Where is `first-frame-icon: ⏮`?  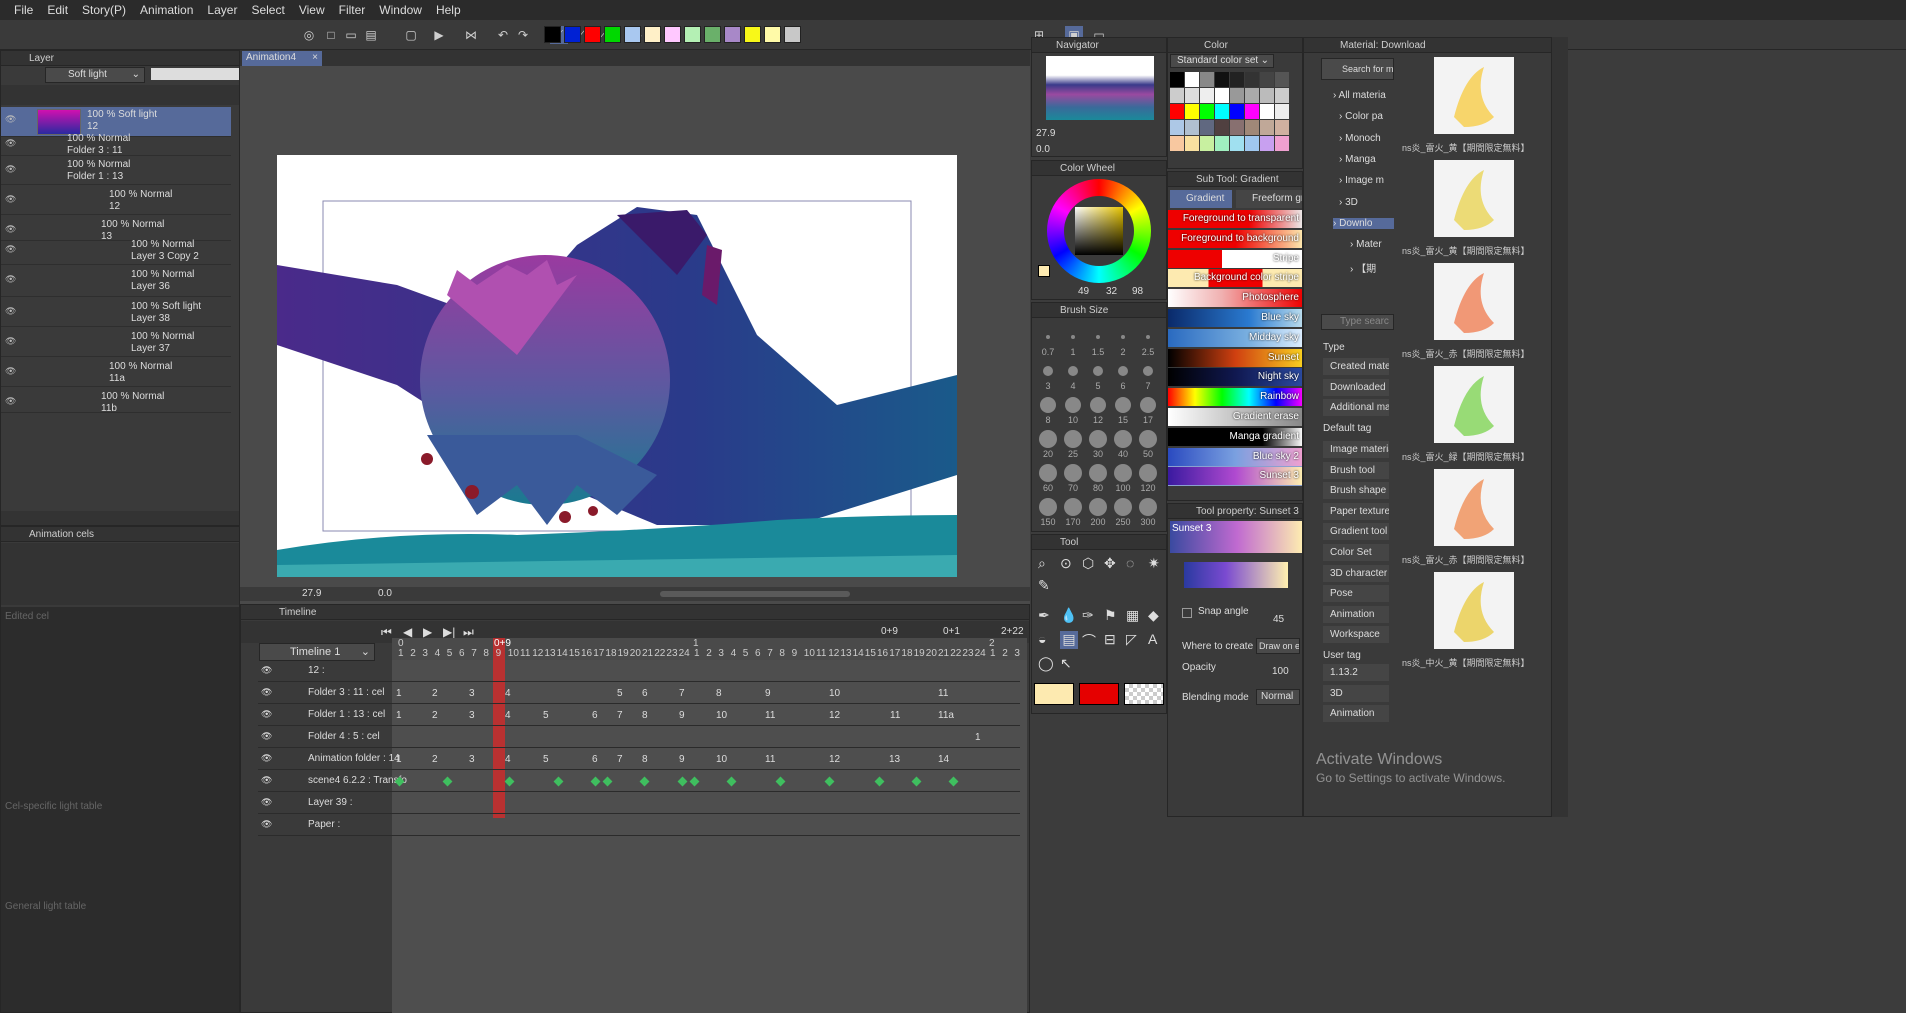
first-frame-icon: ⏮ is located at coordinates (386, 632).